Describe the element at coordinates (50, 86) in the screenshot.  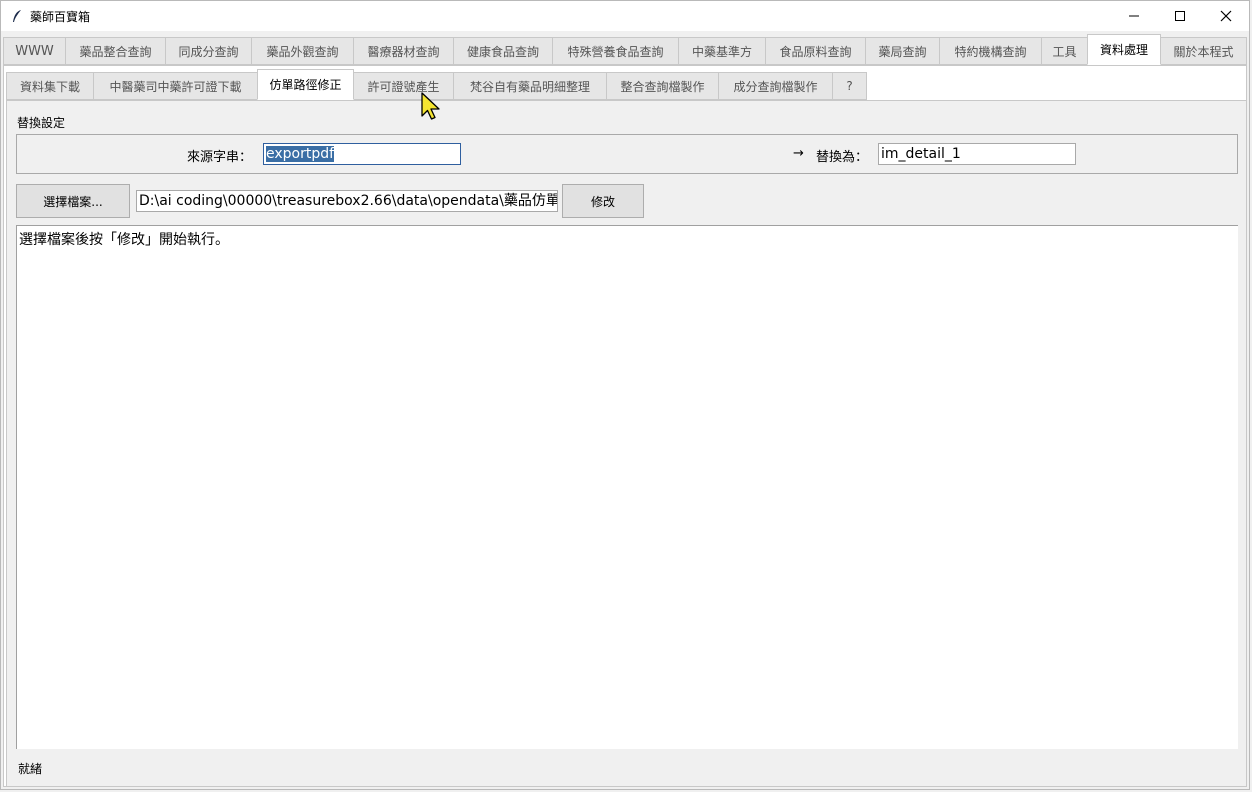
I see `tab-dataset-download: 資料集下載` at that location.